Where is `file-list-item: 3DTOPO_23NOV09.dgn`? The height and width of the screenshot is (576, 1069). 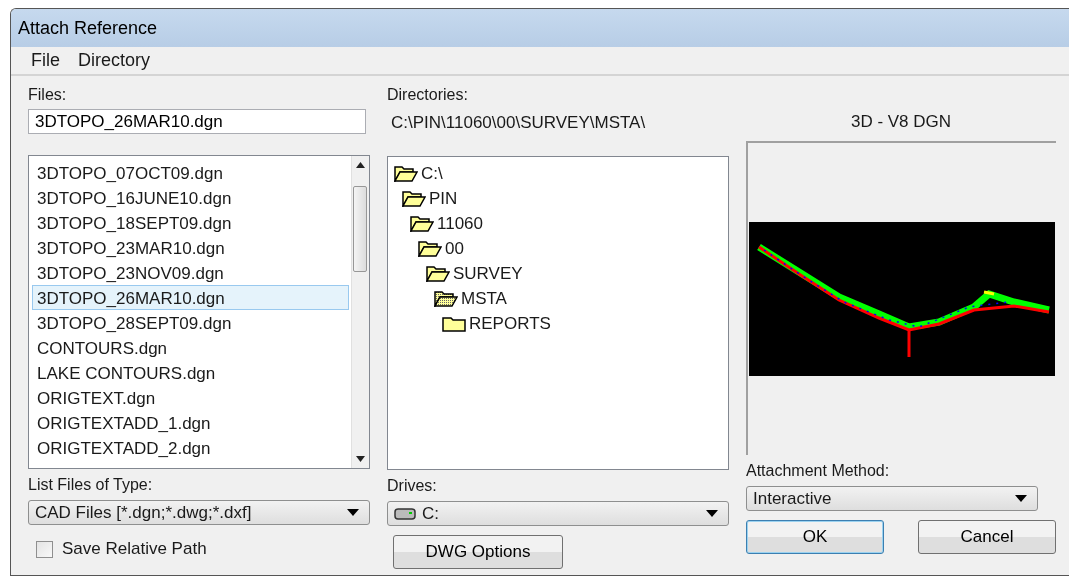 file-list-item: 3DTOPO_23NOV09.dgn is located at coordinates (190, 272).